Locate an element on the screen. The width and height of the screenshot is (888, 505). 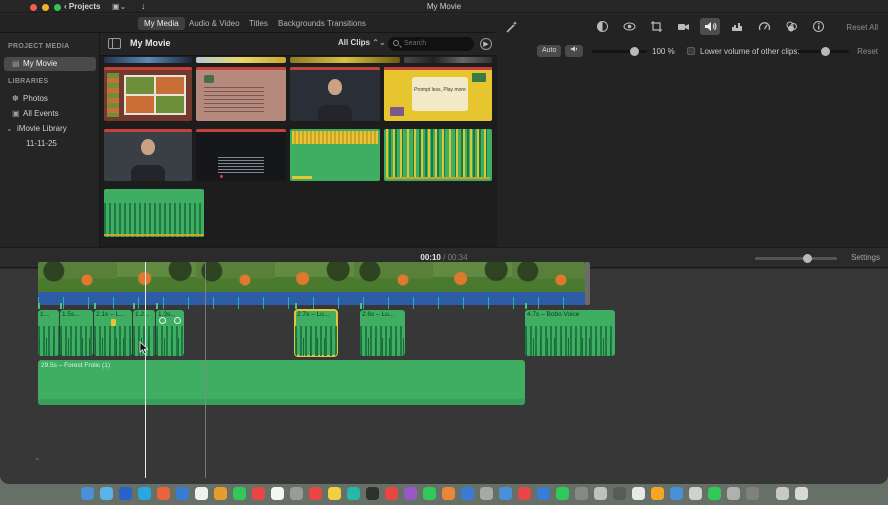
audio-clip: 4.7s – Bobo Voice is located at coordinates (570, 333).